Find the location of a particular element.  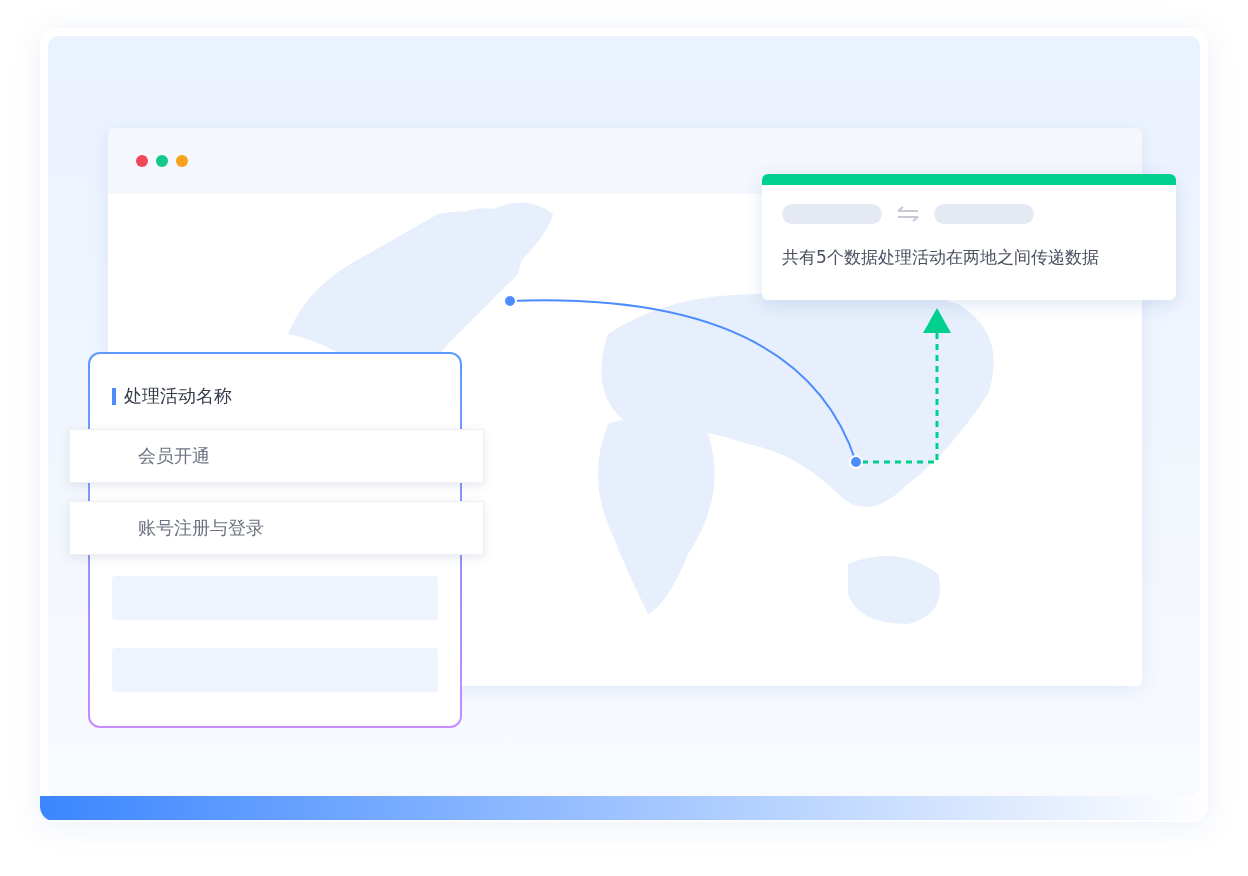

activity-item: 账号注册与登录 is located at coordinates (276, 528).